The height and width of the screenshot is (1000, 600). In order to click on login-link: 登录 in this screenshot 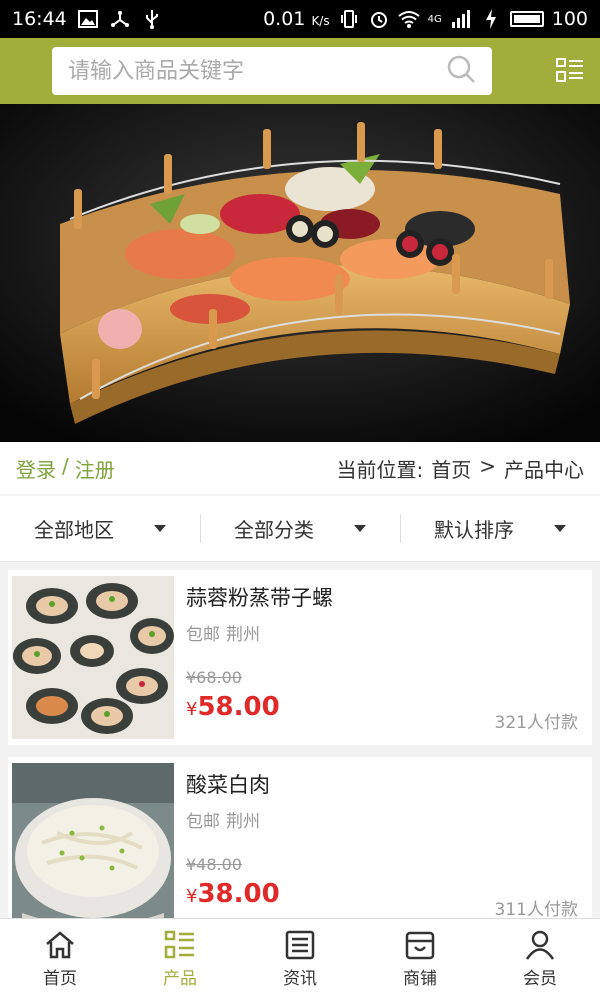, I will do `click(36, 468)`.